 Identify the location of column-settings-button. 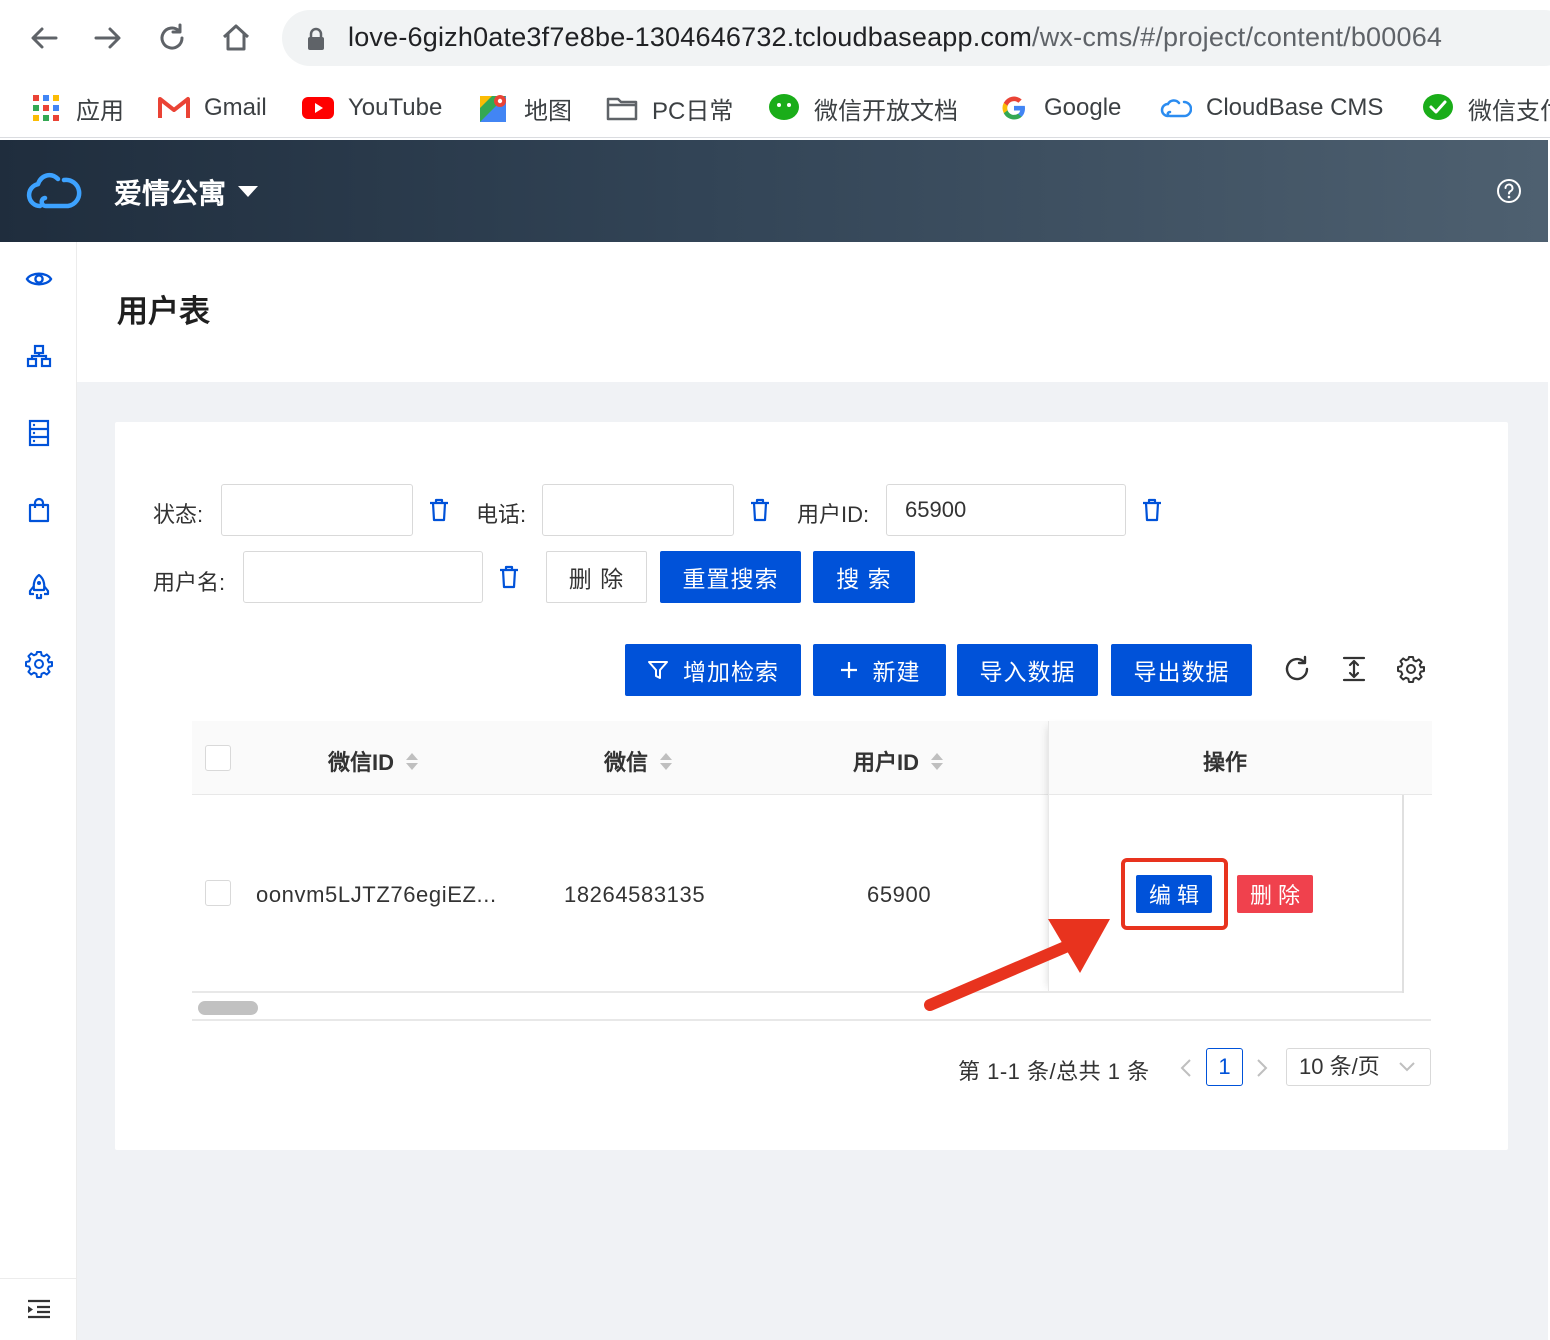
(1411, 669).